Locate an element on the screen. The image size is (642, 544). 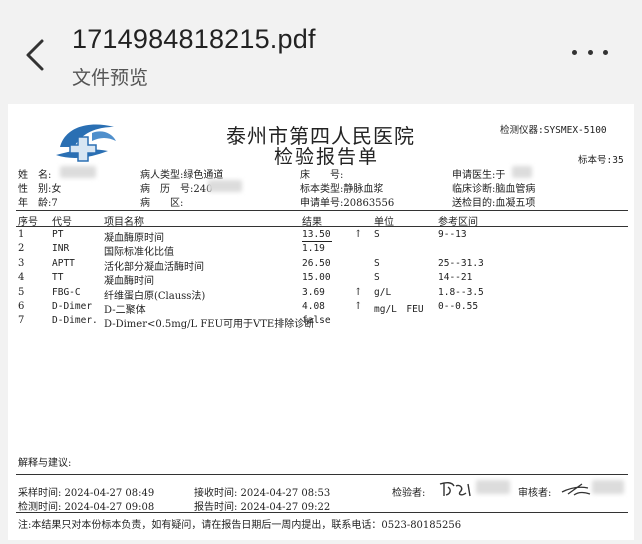
file-title: 1714984818215.pdf is located at coordinates (194, 39).